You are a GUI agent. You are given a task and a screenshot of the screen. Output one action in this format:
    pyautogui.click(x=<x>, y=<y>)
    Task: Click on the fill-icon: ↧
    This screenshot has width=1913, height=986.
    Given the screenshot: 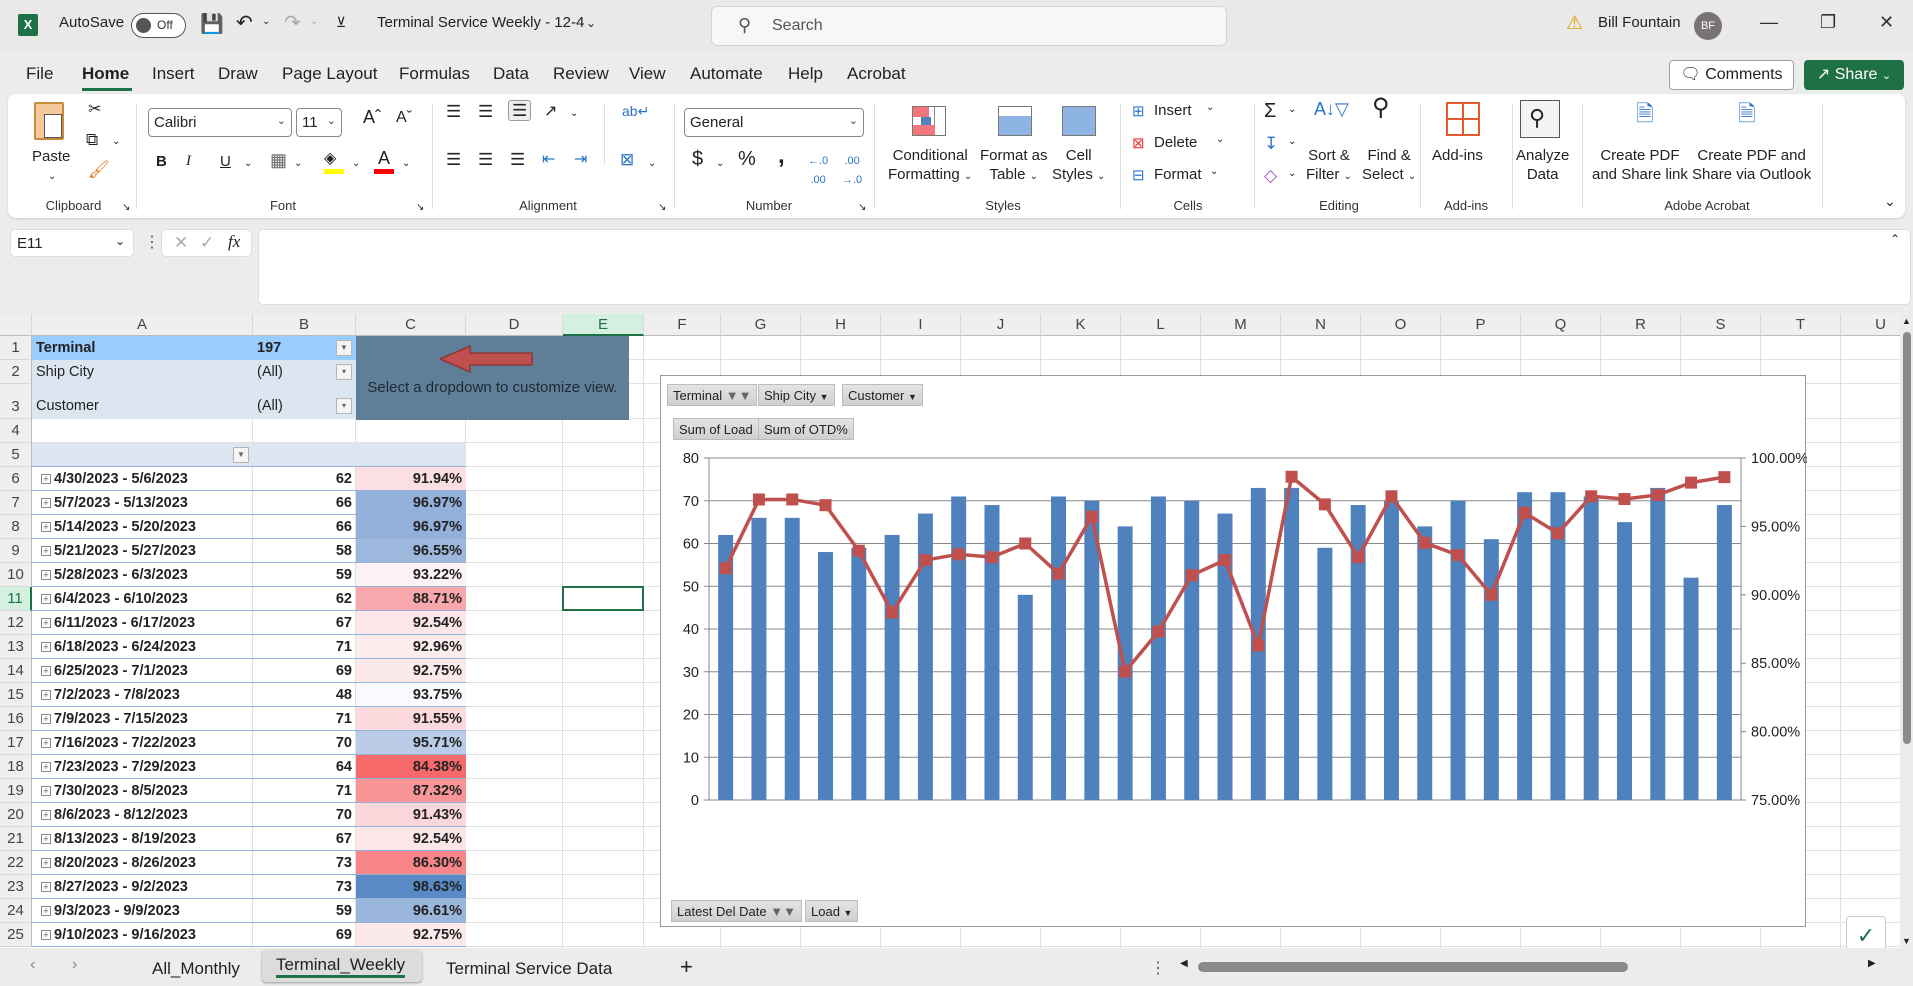 What is the action you would take?
    pyautogui.click(x=1271, y=144)
    